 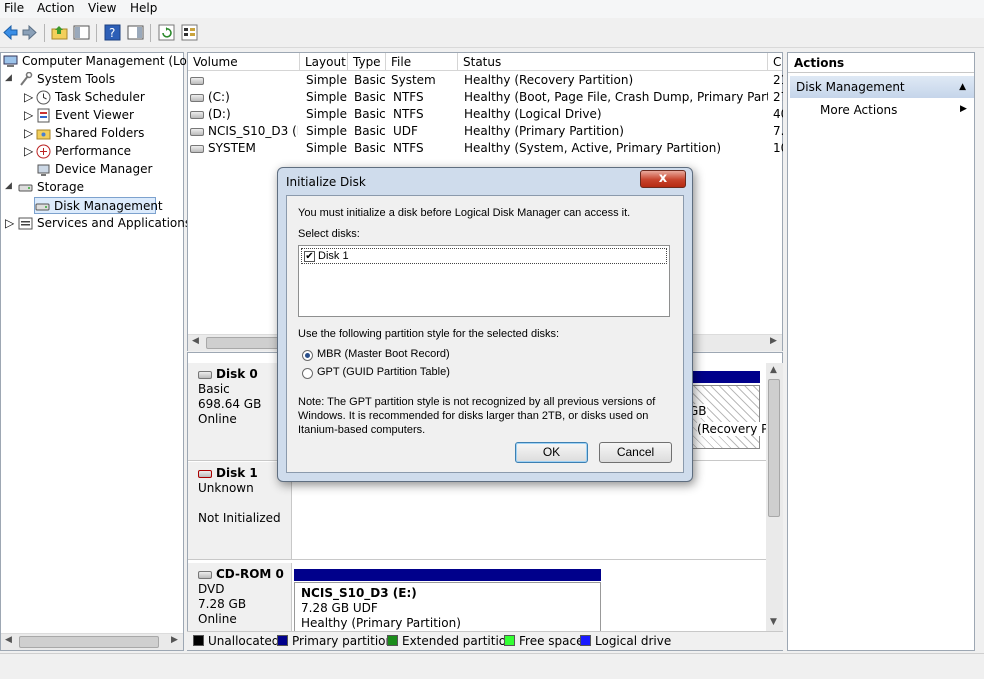 What do you see at coordinates (422, 70) in the screenshot?
I see `column-header-file-system: File System` at bounding box center [422, 70].